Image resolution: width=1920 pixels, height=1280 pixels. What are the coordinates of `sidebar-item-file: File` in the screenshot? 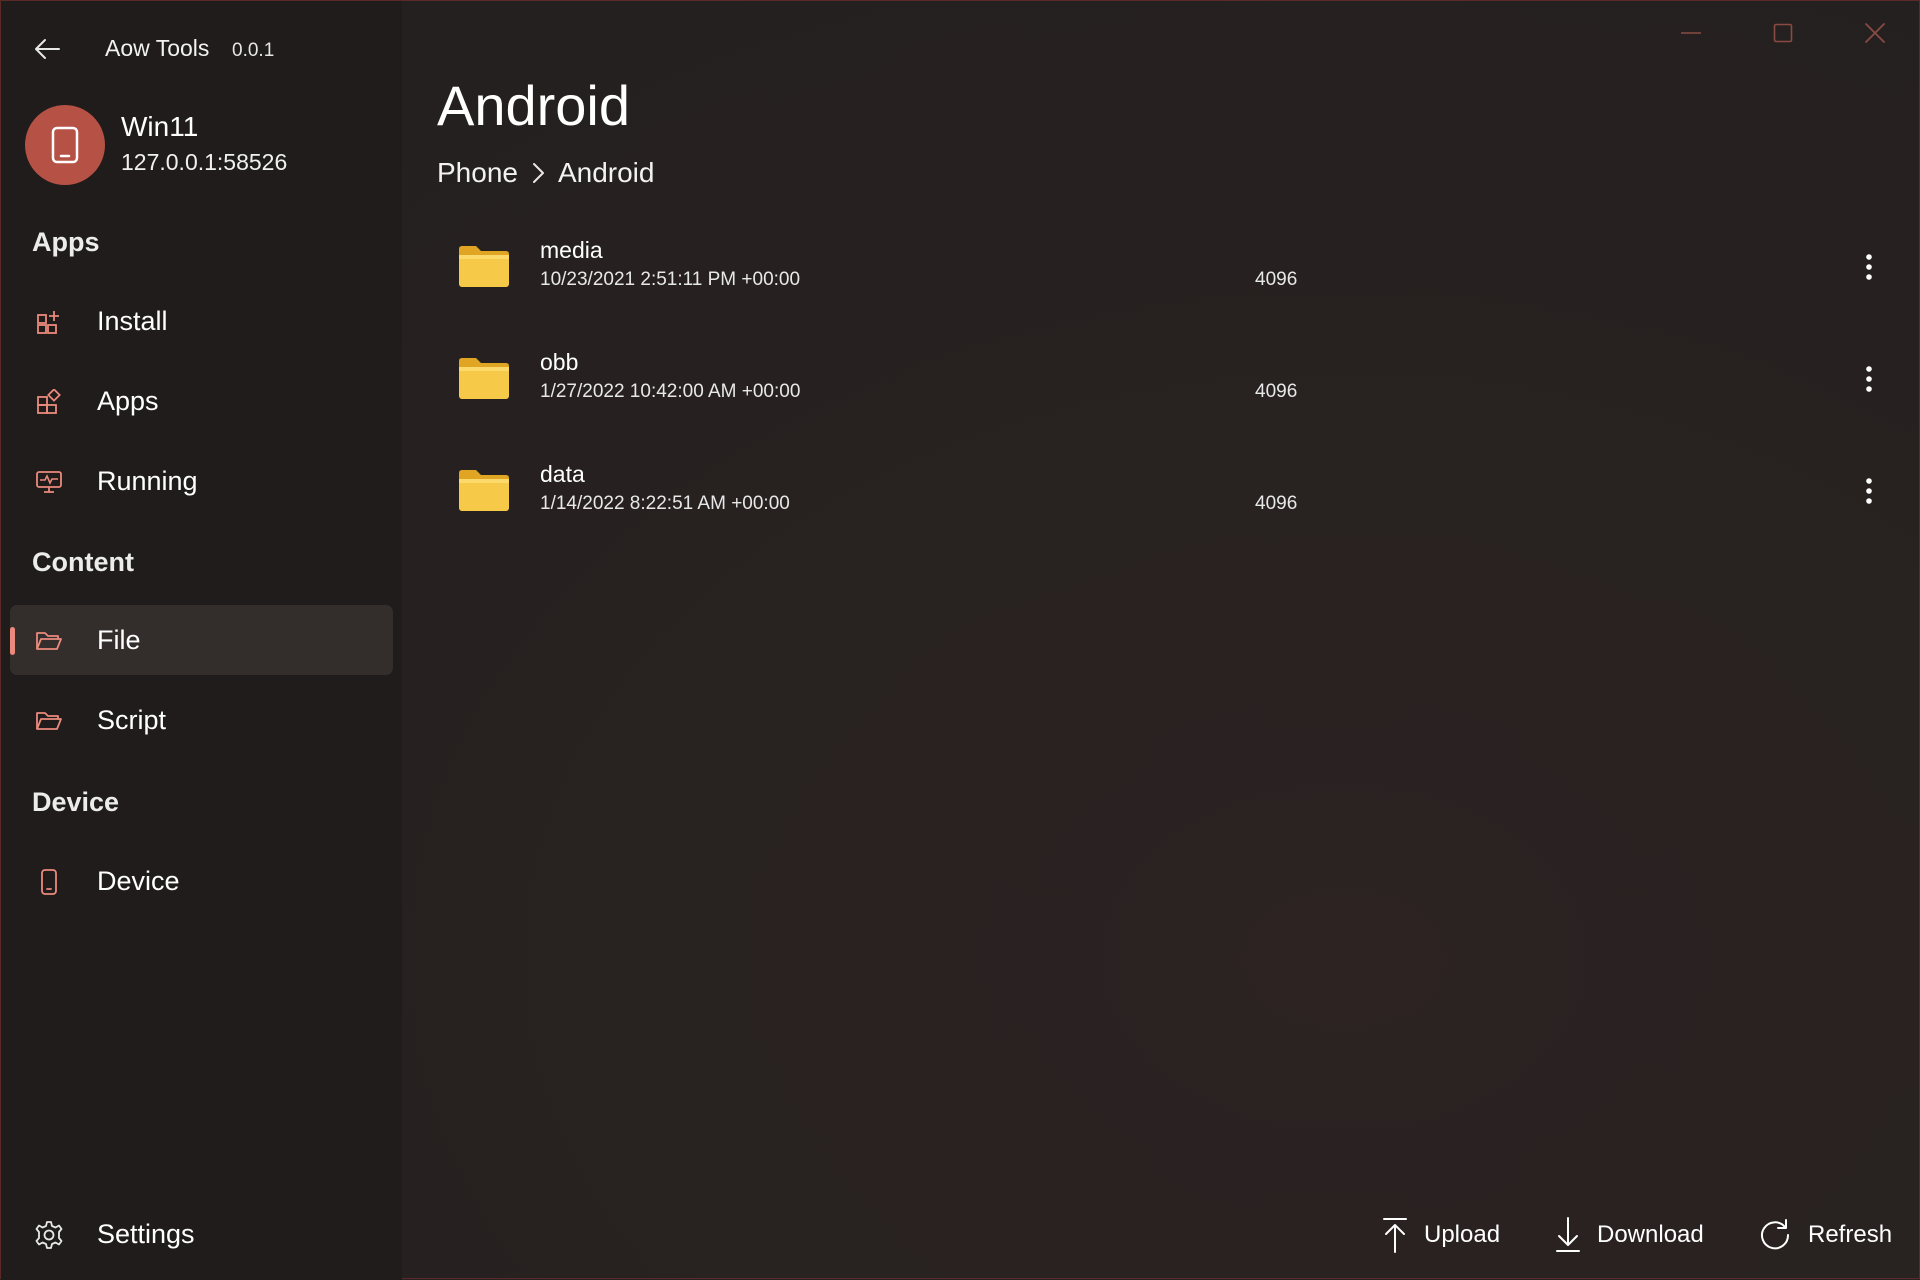 It's located at (201, 640).